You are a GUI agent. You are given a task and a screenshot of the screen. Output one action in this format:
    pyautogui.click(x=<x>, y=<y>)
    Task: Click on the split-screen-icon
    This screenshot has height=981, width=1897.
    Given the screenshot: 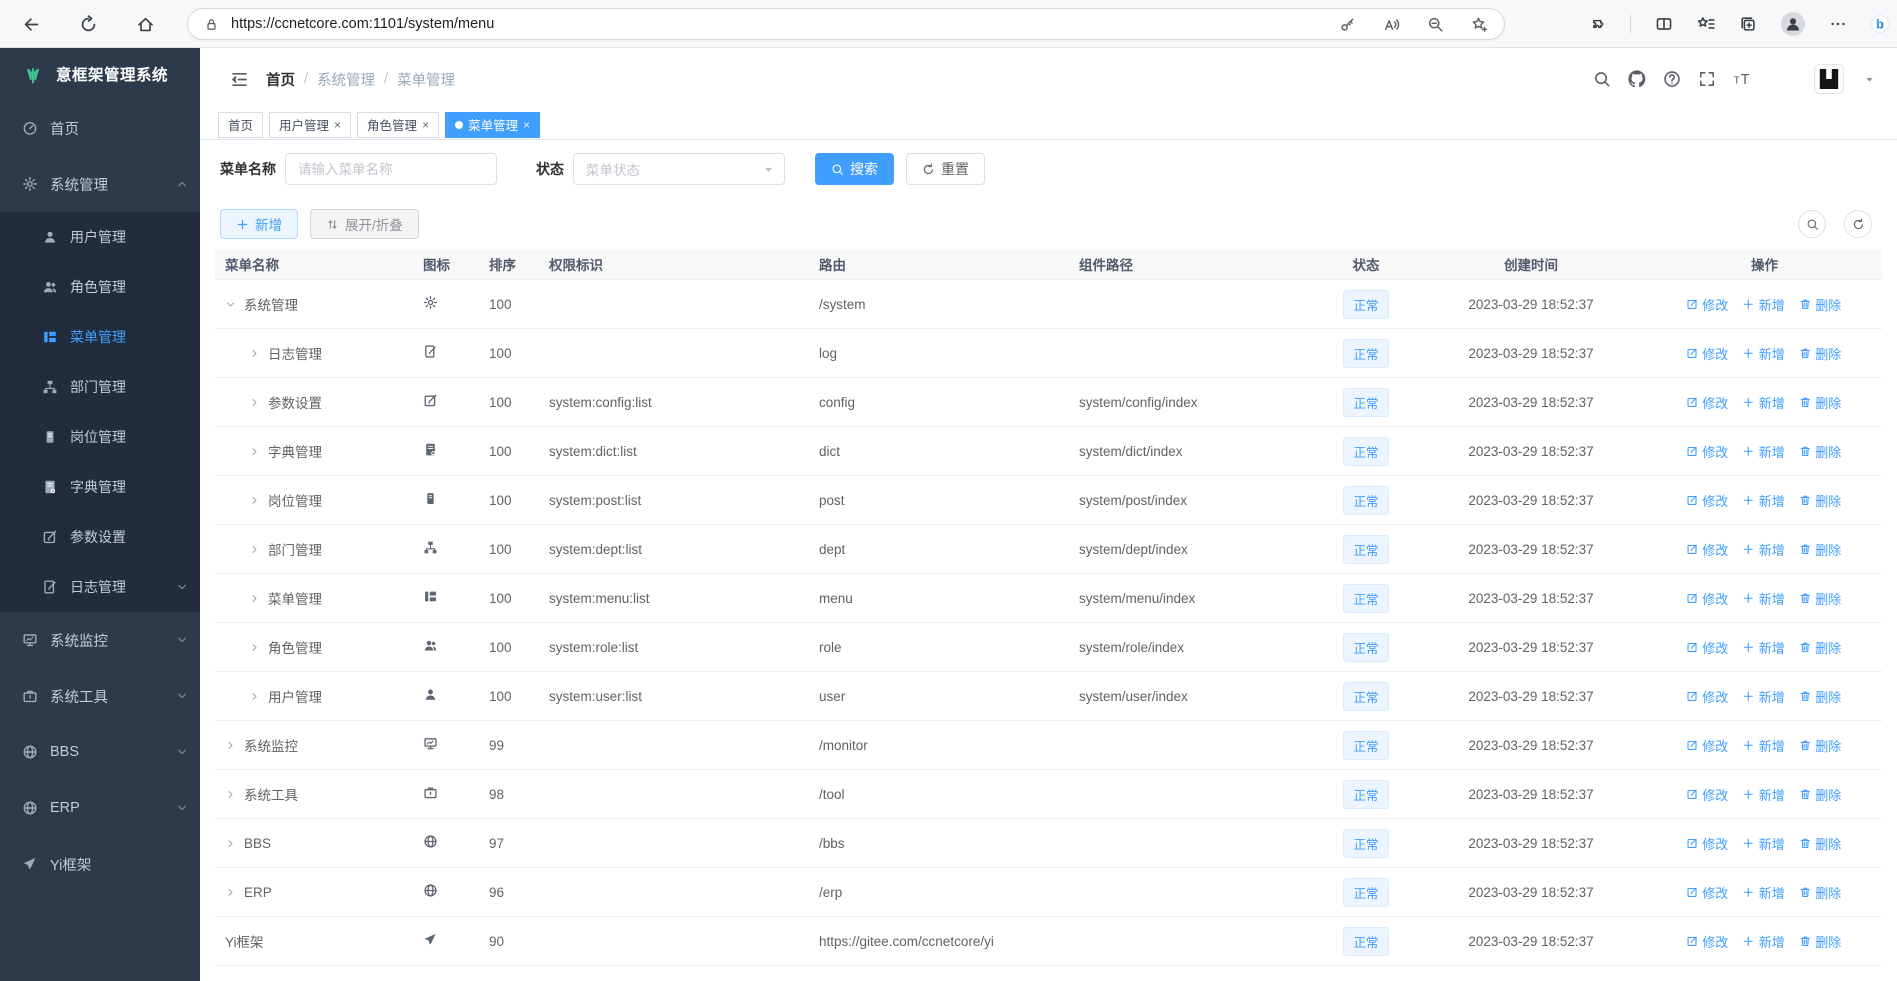 What is the action you would take?
    pyautogui.click(x=1664, y=24)
    